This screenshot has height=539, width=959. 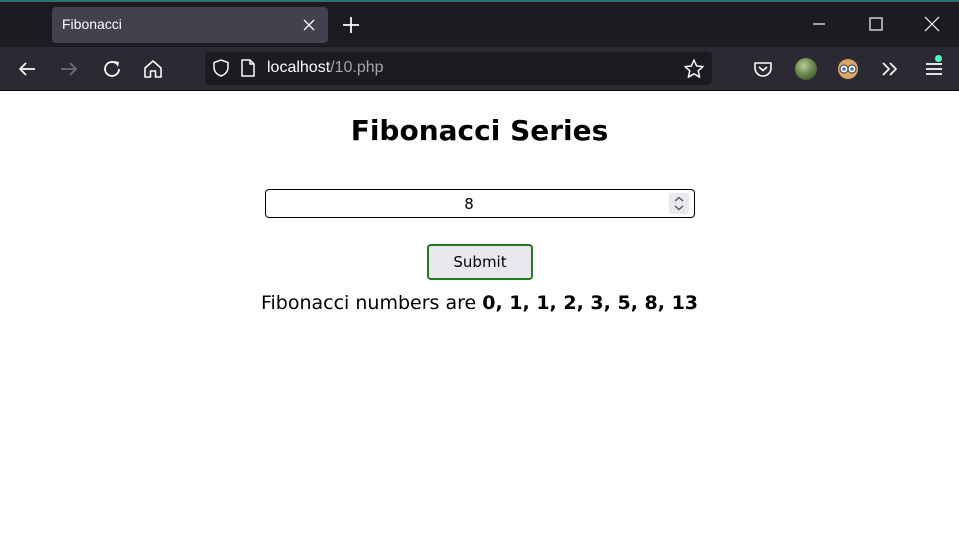 I want to click on maximize-icon, so click(x=876, y=24).